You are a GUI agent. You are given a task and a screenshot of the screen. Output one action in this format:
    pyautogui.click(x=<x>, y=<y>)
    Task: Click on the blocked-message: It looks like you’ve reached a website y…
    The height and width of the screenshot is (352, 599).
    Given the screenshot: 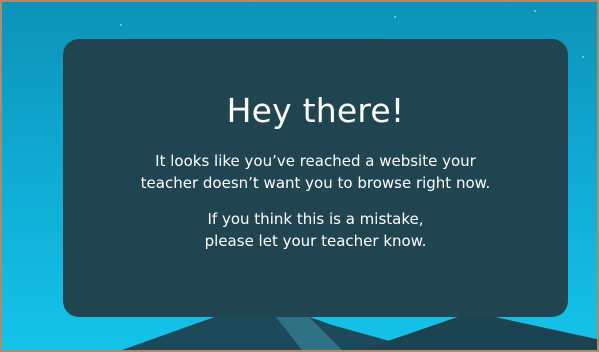 What is the action you would take?
    pyautogui.click(x=315, y=172)
    